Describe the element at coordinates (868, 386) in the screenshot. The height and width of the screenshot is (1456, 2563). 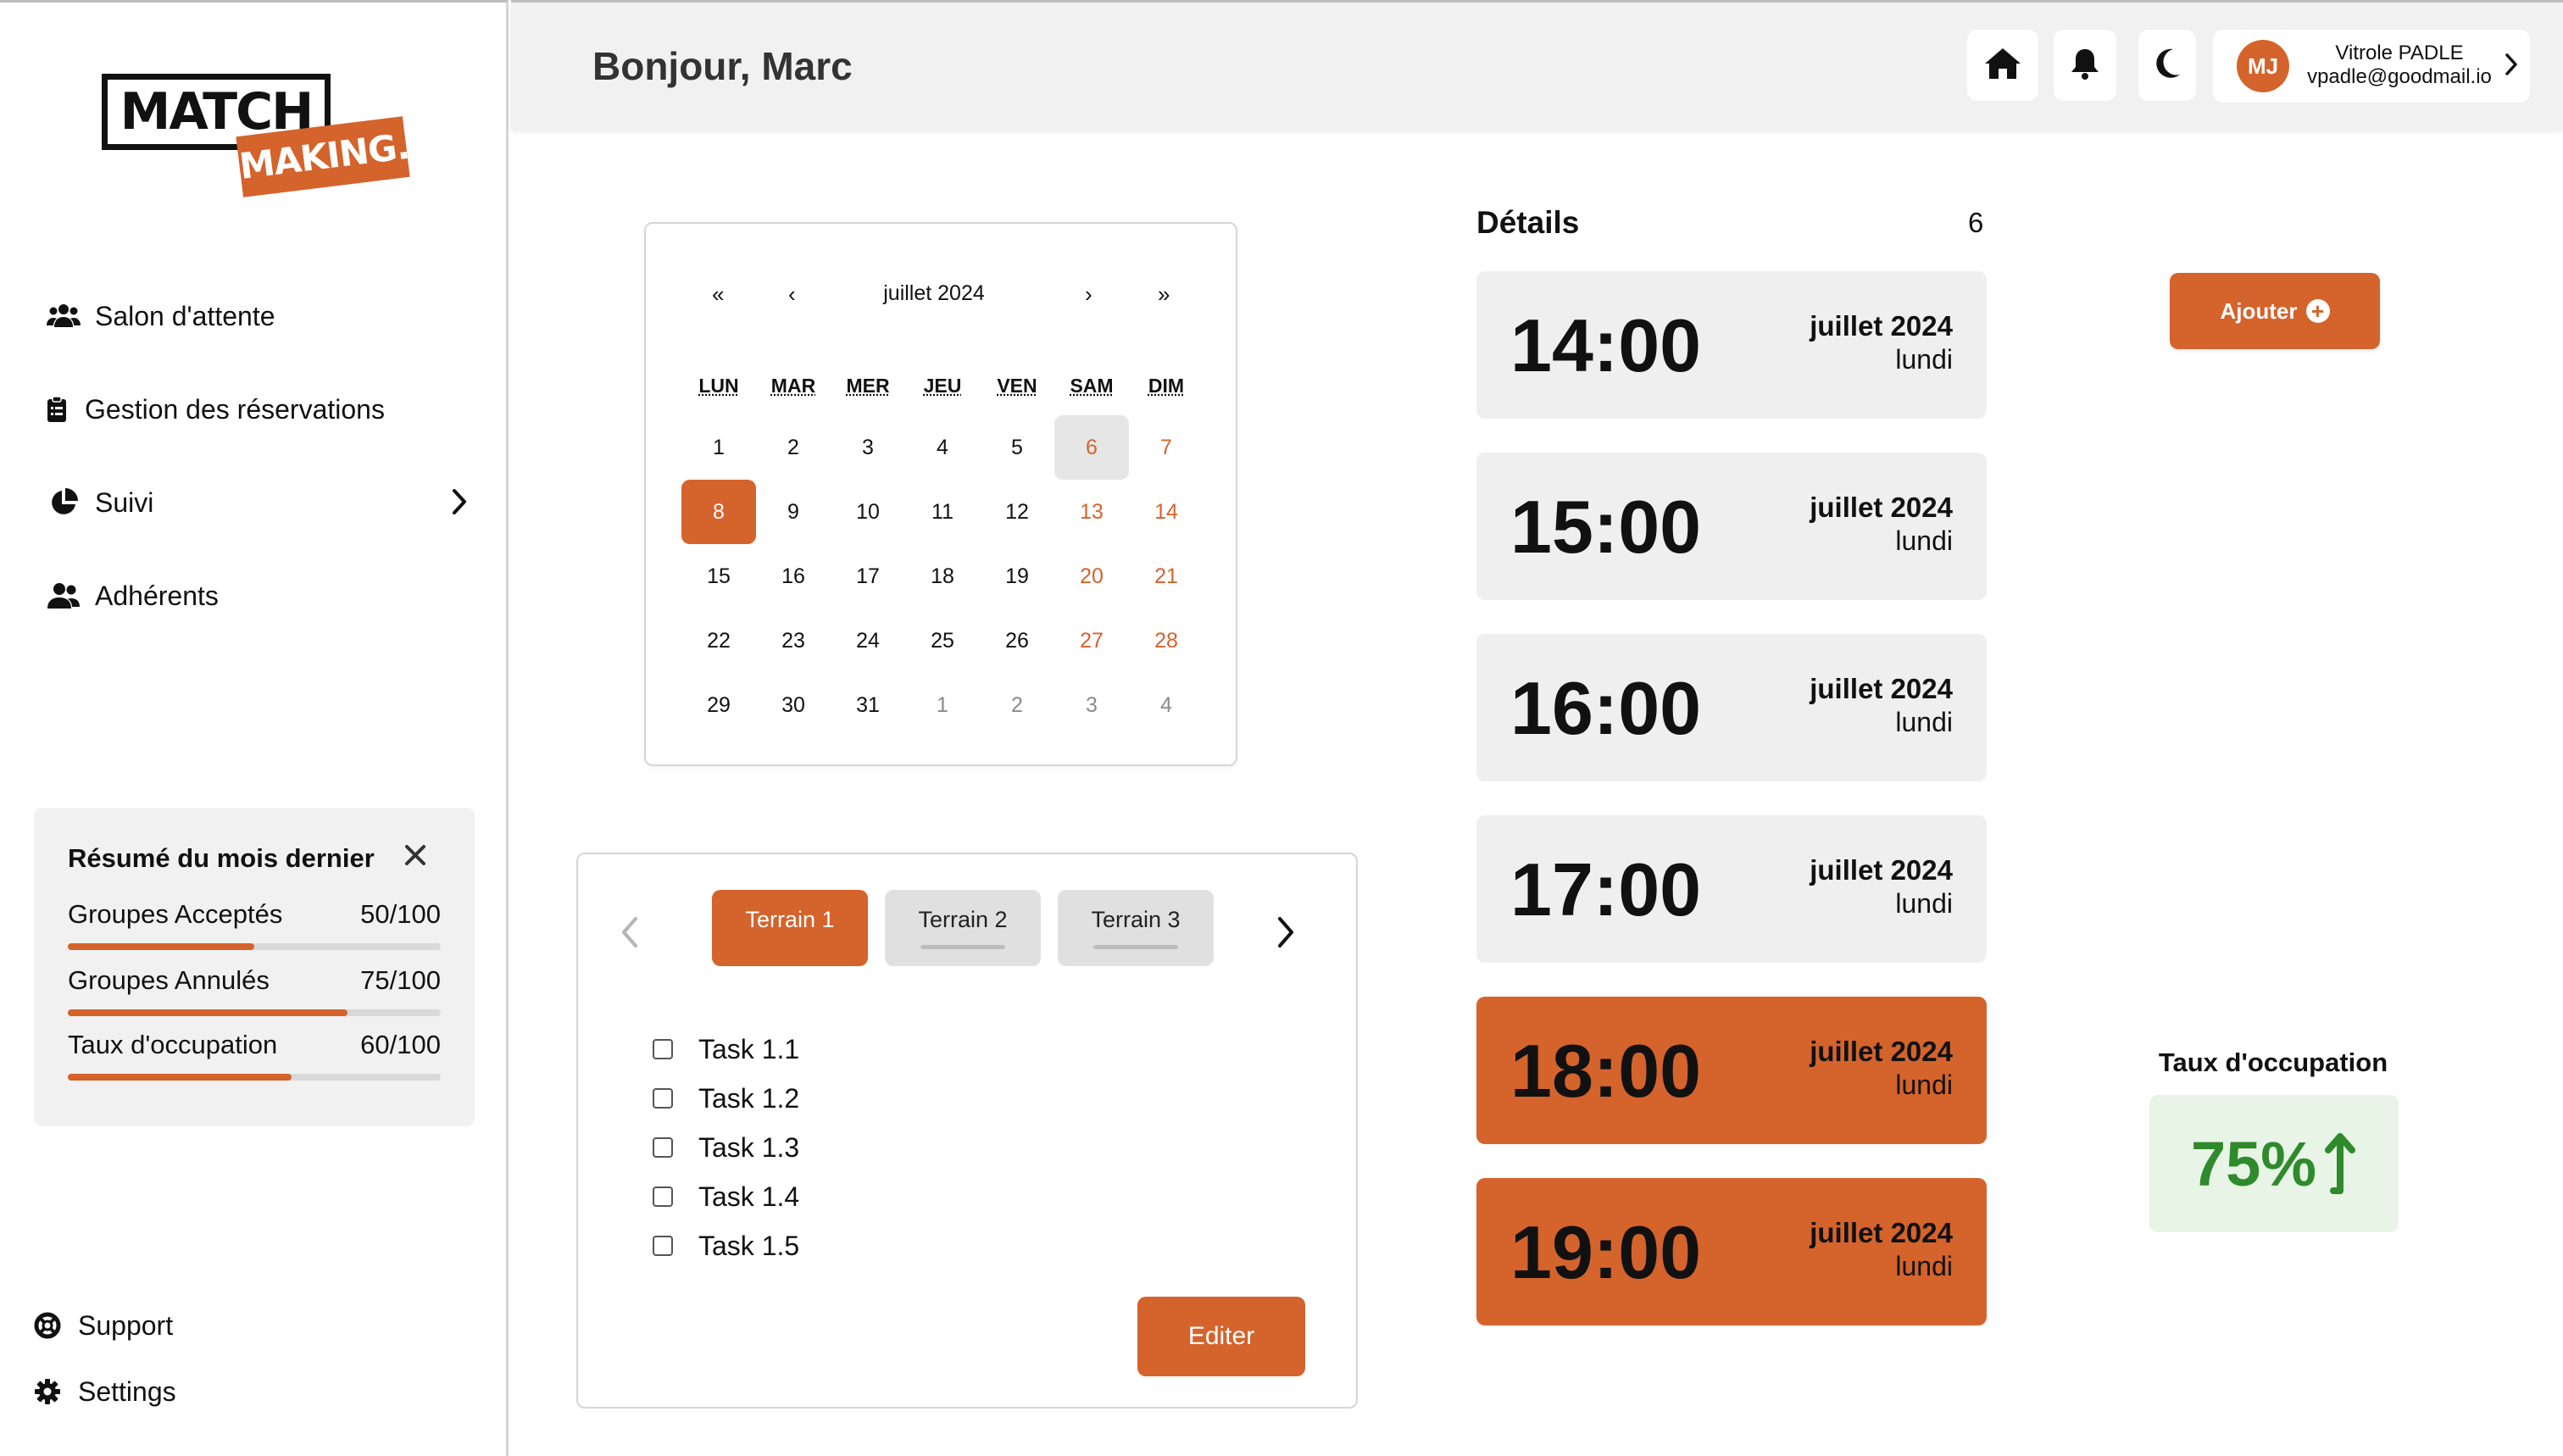
I see `weekday-header: MER` at that location.